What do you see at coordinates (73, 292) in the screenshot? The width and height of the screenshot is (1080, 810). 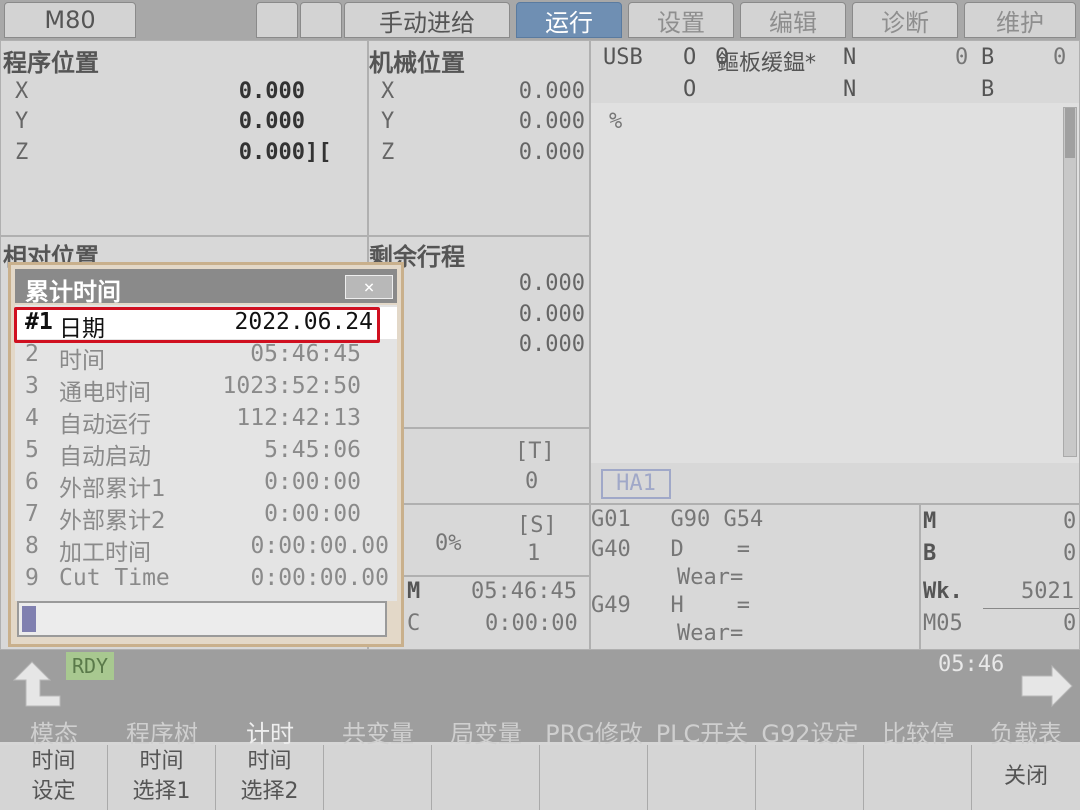 I see `dialog-title: 累计时间` at bounding box center [73, 292].